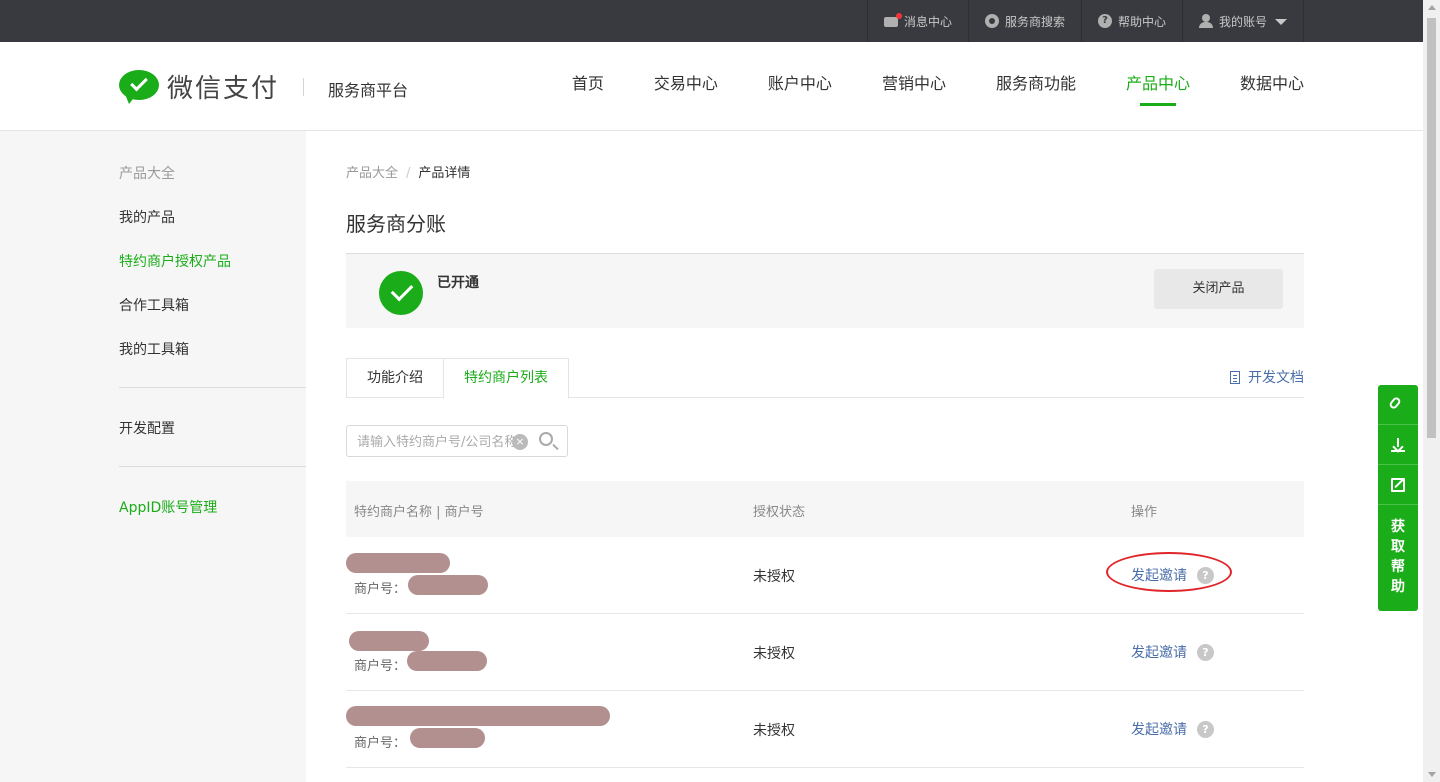 This screenshot has width=1440, height=782. I want to click on download-icon, so click(1398, 445).